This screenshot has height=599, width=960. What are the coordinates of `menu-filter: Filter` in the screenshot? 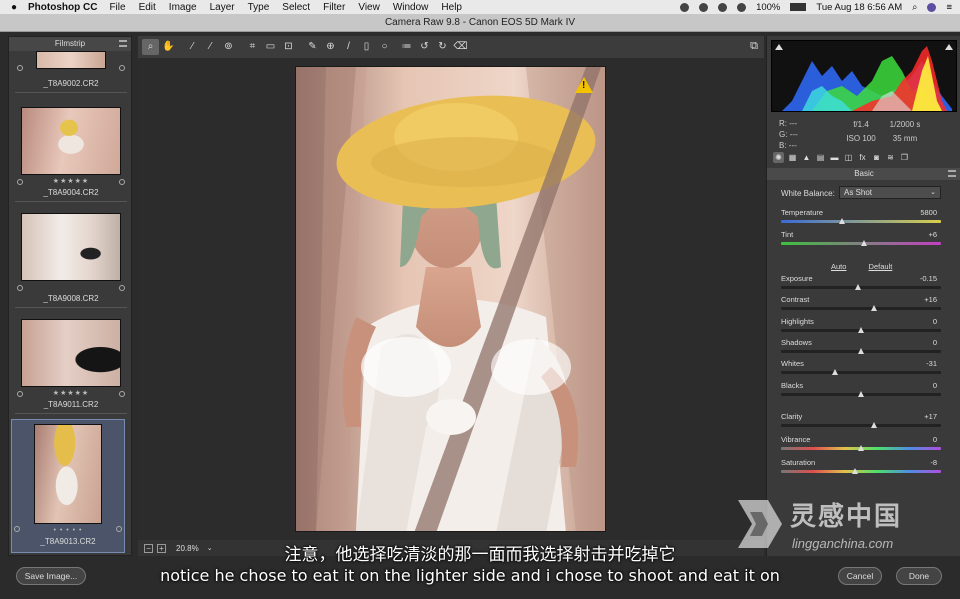 It's located at (334, 7).